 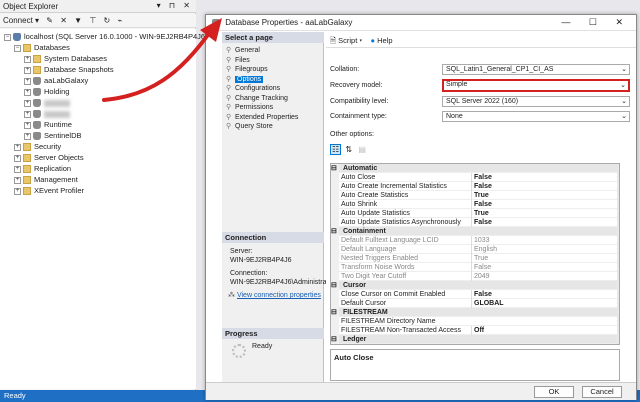 I want to click on page-item: ⚲ Extended Properties, so click(x=262, y=117).